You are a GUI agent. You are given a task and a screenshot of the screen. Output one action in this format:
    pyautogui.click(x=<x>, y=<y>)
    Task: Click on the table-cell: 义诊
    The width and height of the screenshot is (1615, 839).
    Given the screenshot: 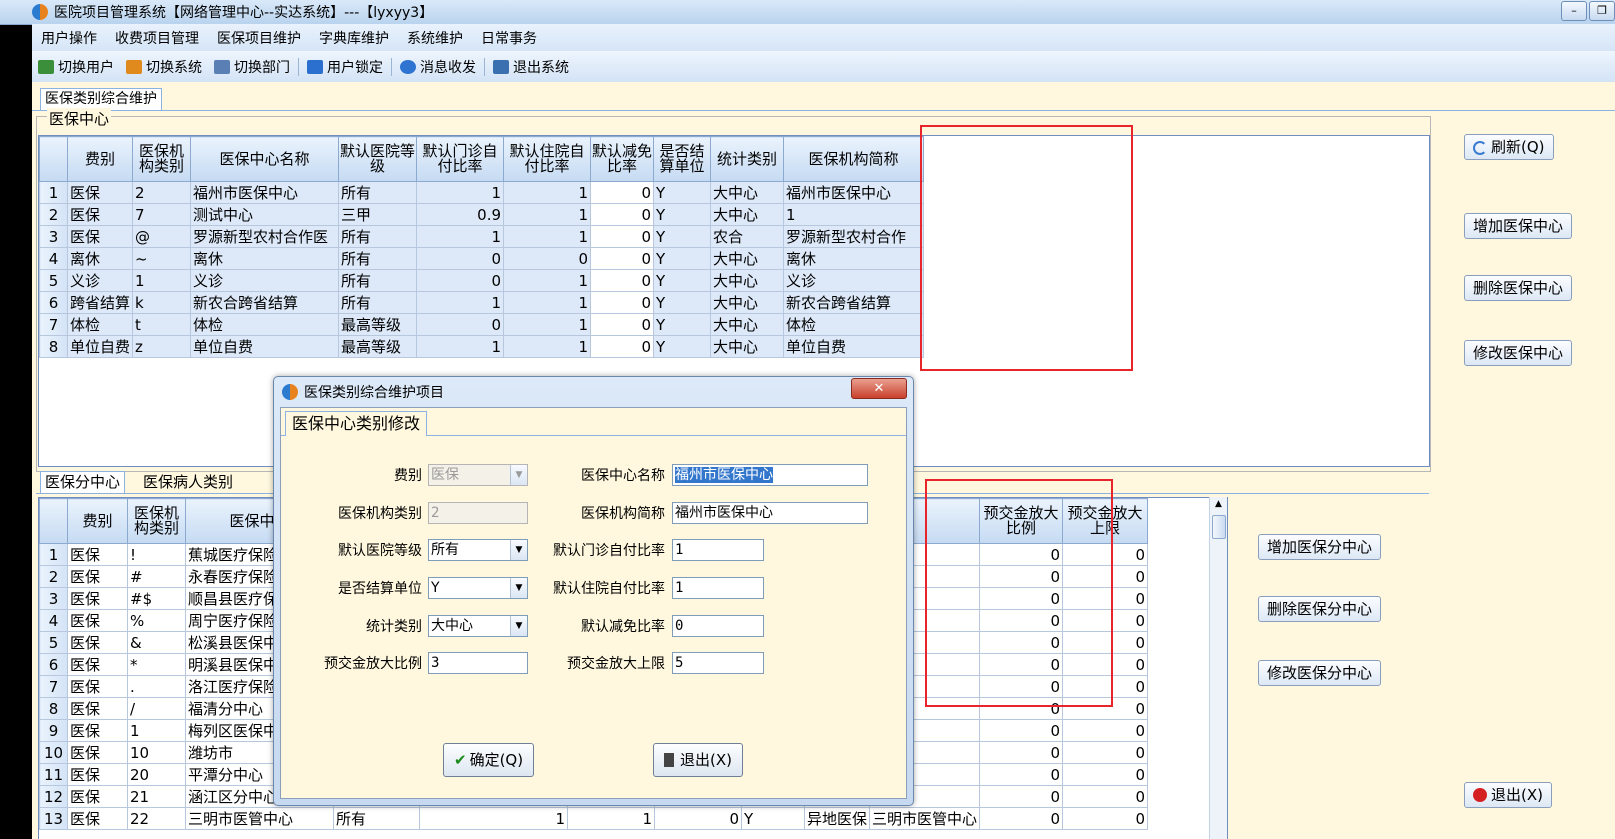 What is the action you would take?
    pyautogui.click(x=100, y=280)
    